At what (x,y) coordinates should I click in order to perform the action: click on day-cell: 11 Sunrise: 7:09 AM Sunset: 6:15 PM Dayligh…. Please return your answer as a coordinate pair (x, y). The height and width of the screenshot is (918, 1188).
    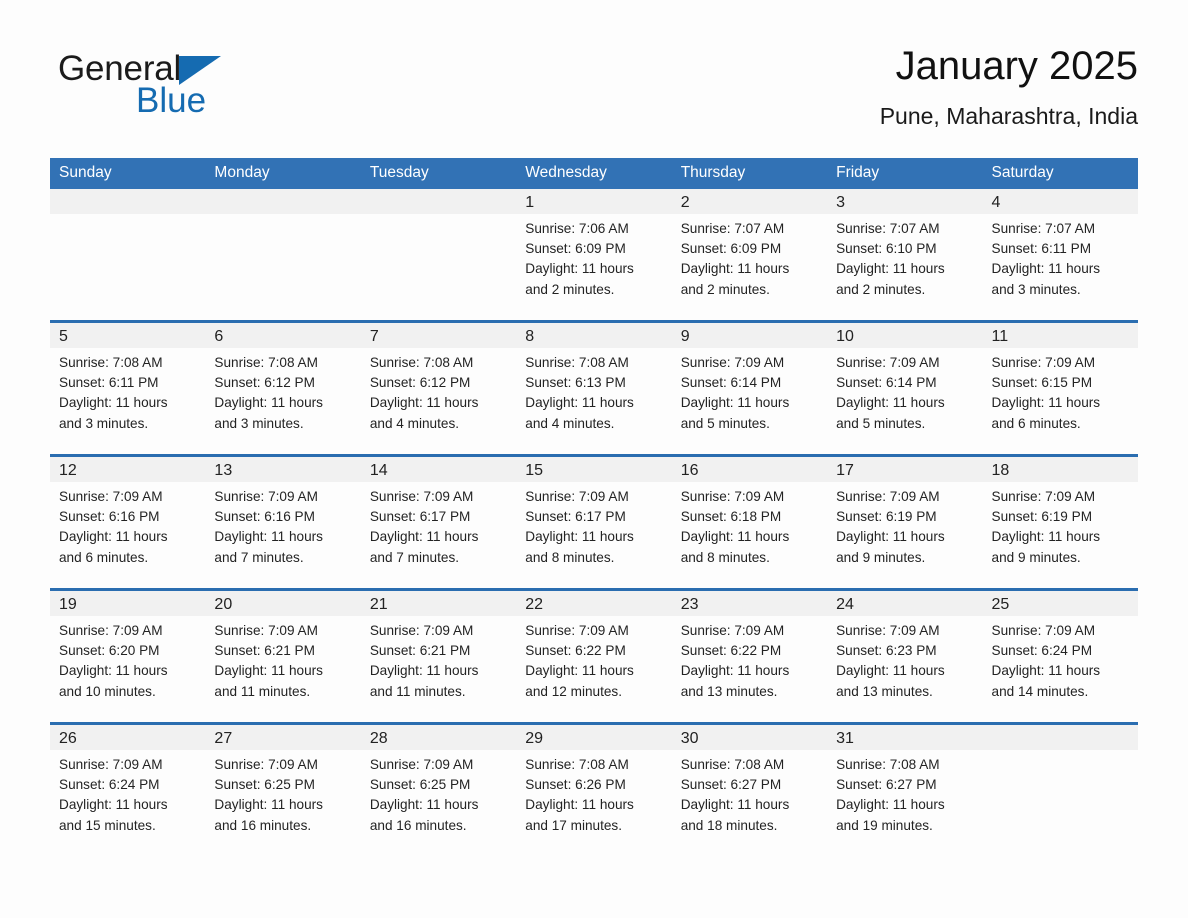
    Looking at the image, I should click on (1060, 388).